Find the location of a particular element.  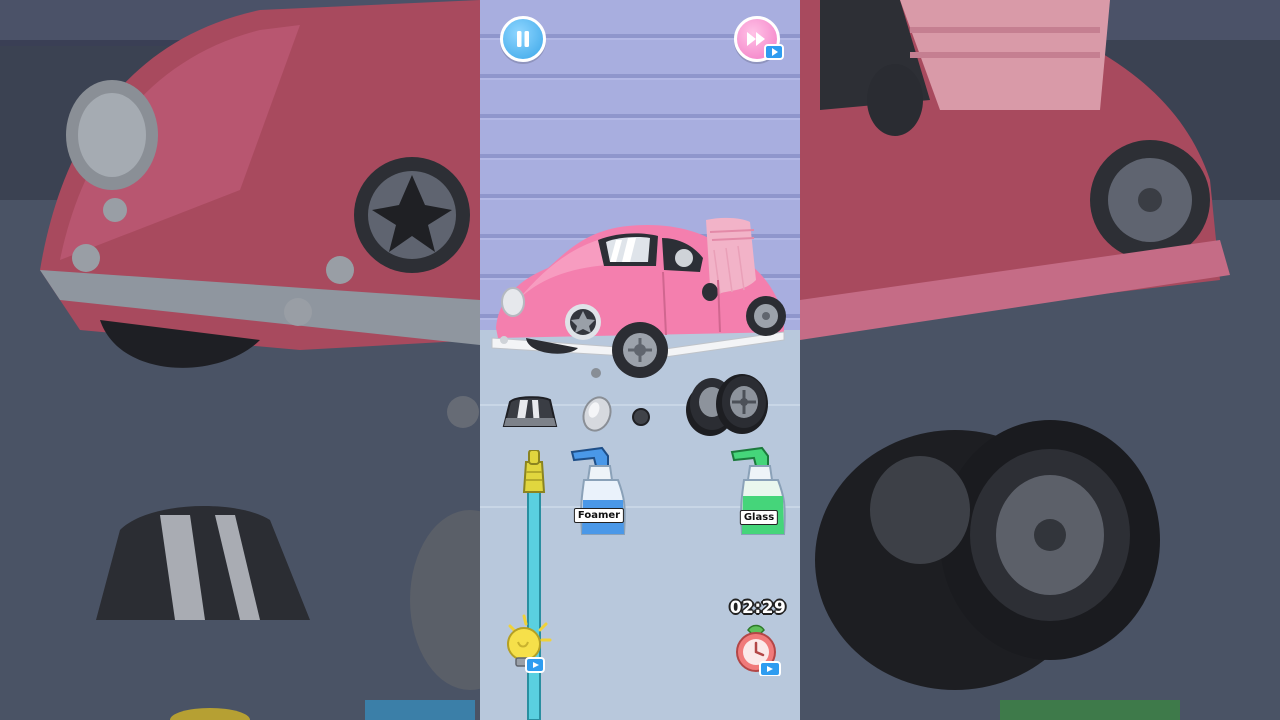

video-ad-icon is located at coordinates (774, 52).